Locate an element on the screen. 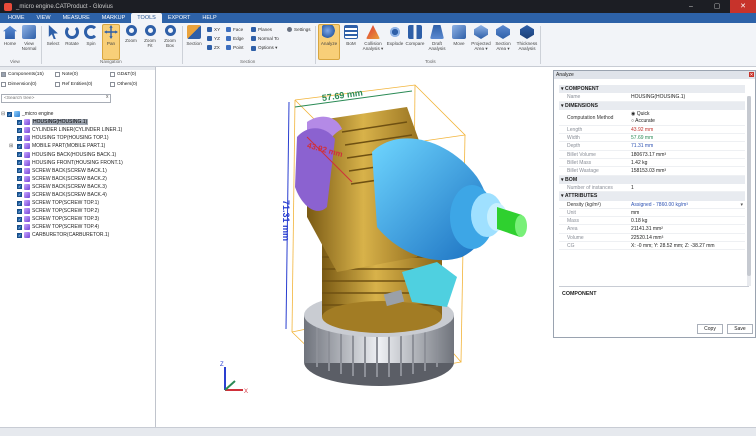  tab-tools: TOOLS is located at coordinates (146, 18).